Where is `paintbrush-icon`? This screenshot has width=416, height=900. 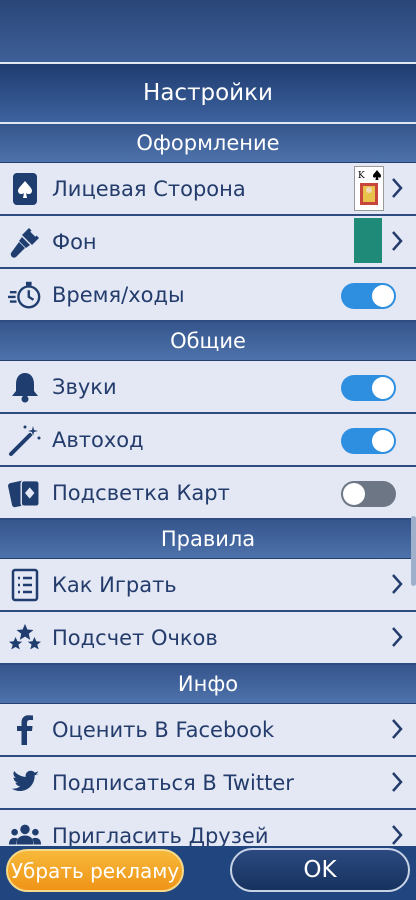
paintbrush-icon is located at coordinates (25, 242).